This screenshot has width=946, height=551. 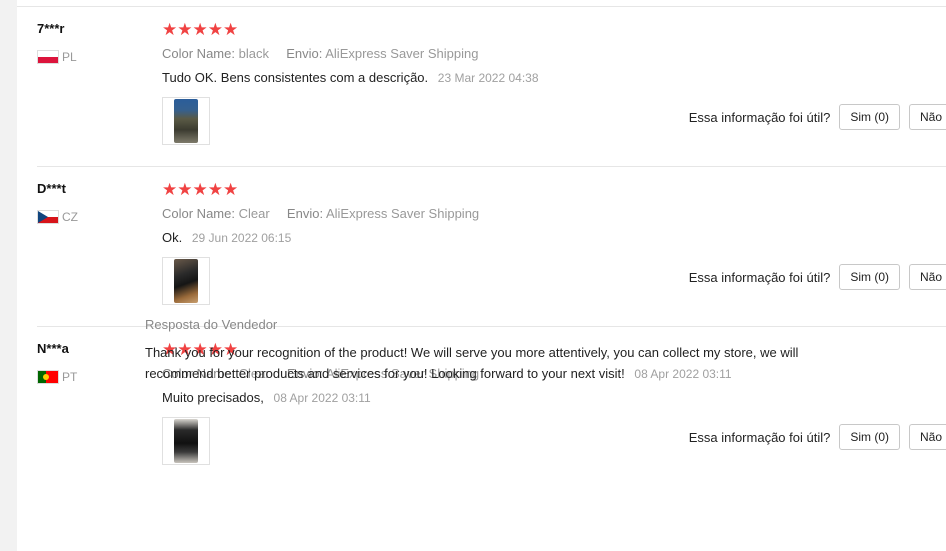 What do you see at coordinates (211, 324) in the screenshot?
I see `seller-reply-title: Resposta do Vendedor` at bounding box center [211, 324].